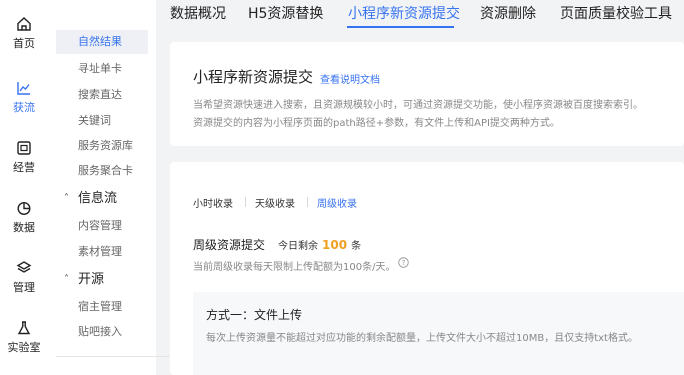 This screenshot has height=375, width=684. What do you see at coordinates (285, 14) in the screenshot?
I see `tab-h5-replace: H5资源替换` at bounding box center [285, 14].